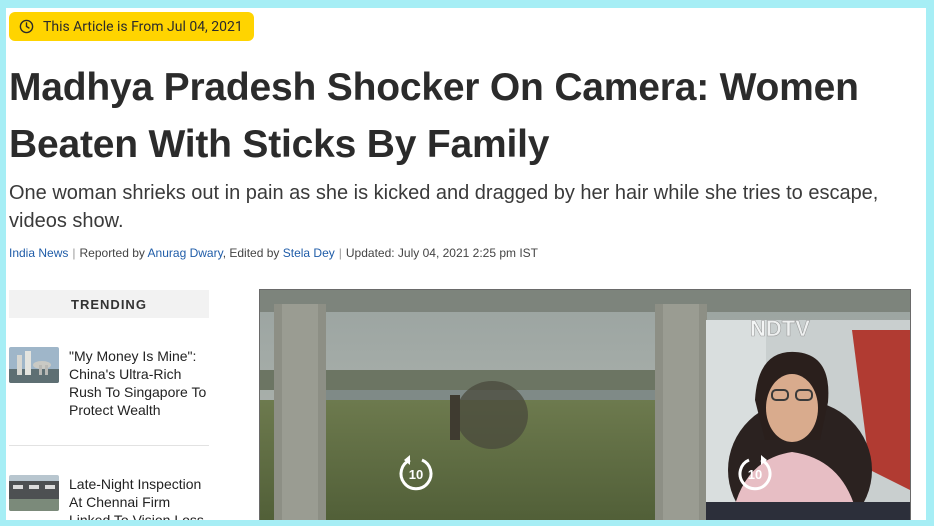  Describe the element at coordinates (109, 304) in the screenshot. I see `trending-heading: TRENDING` at that location.